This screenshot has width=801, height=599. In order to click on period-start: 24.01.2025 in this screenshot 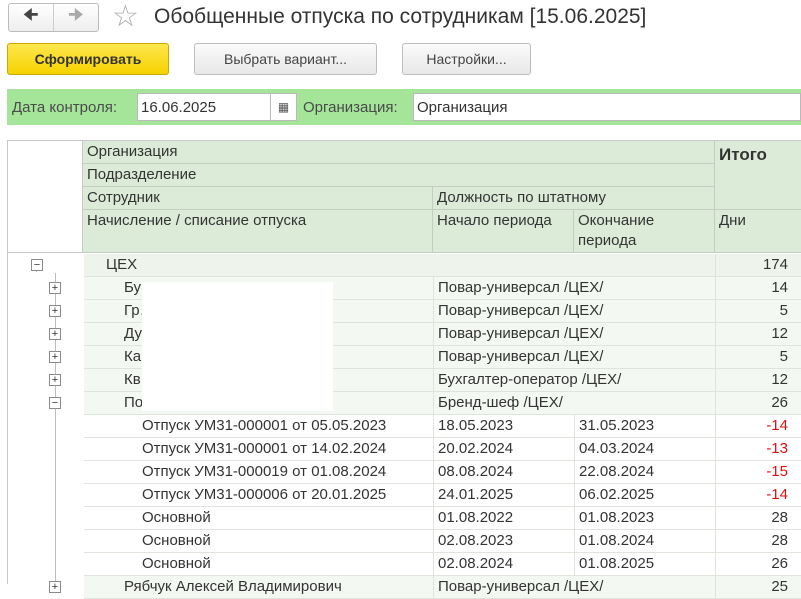, I will do `click(504, 495)`.